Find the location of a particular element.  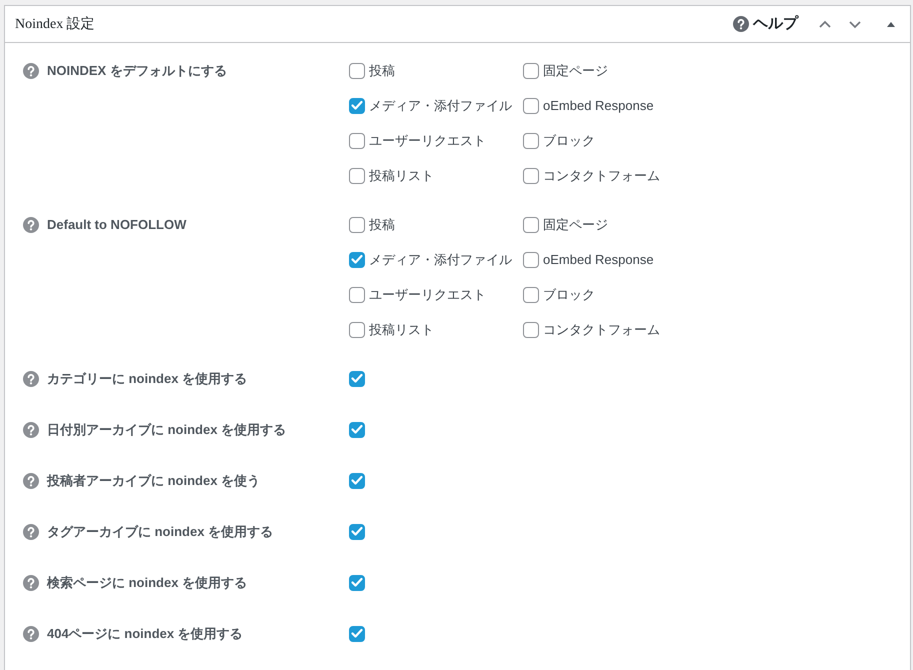

setting-label: 404ページに noindex を使用する is located at coordinates (145, 633).